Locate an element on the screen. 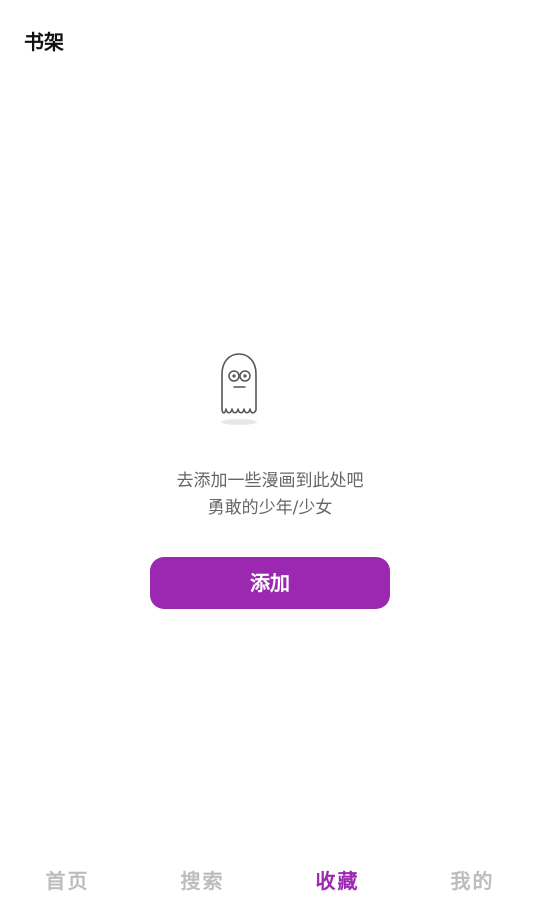  empty-message-line-2: 勇敢的少年/少女 is located at coordinates (270, 508).